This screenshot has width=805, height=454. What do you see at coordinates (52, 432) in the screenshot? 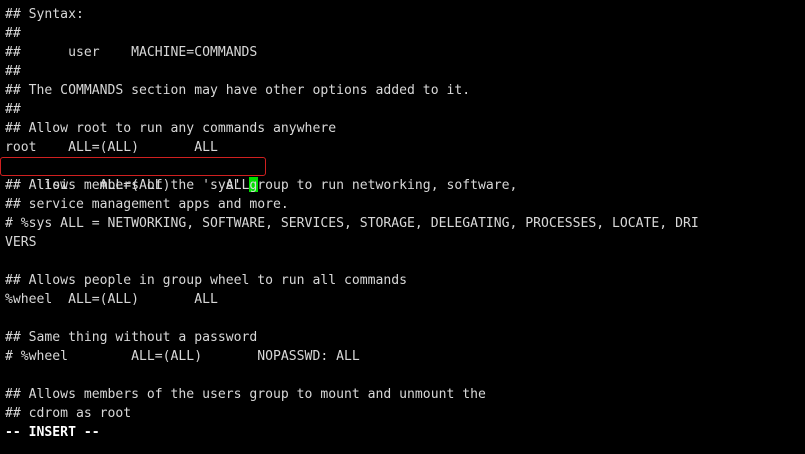
I see `mode-indicator: -- INSERT --` at bounding box center [52, 432].